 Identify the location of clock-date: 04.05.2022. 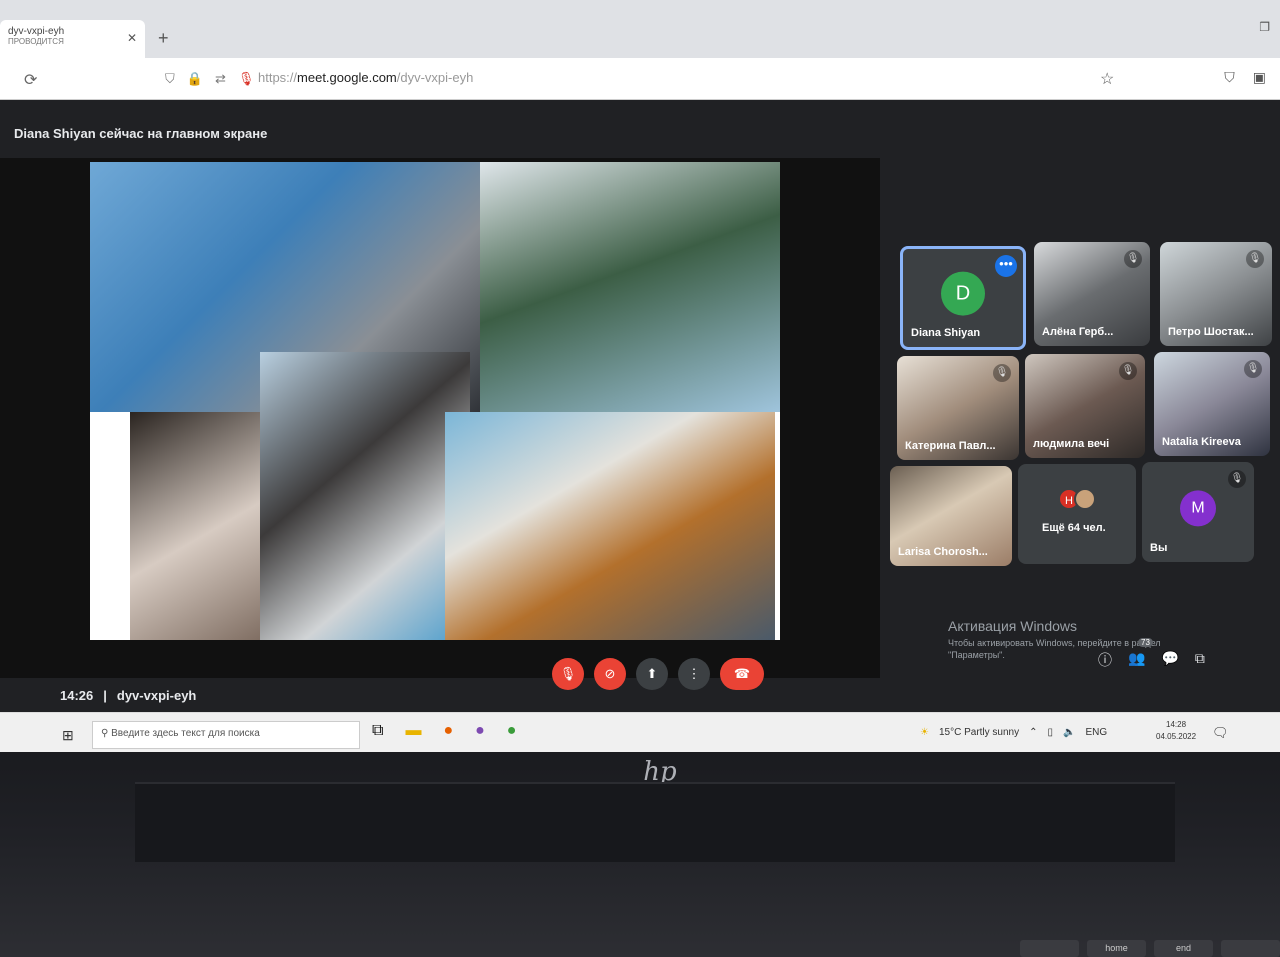
(1176, 736).